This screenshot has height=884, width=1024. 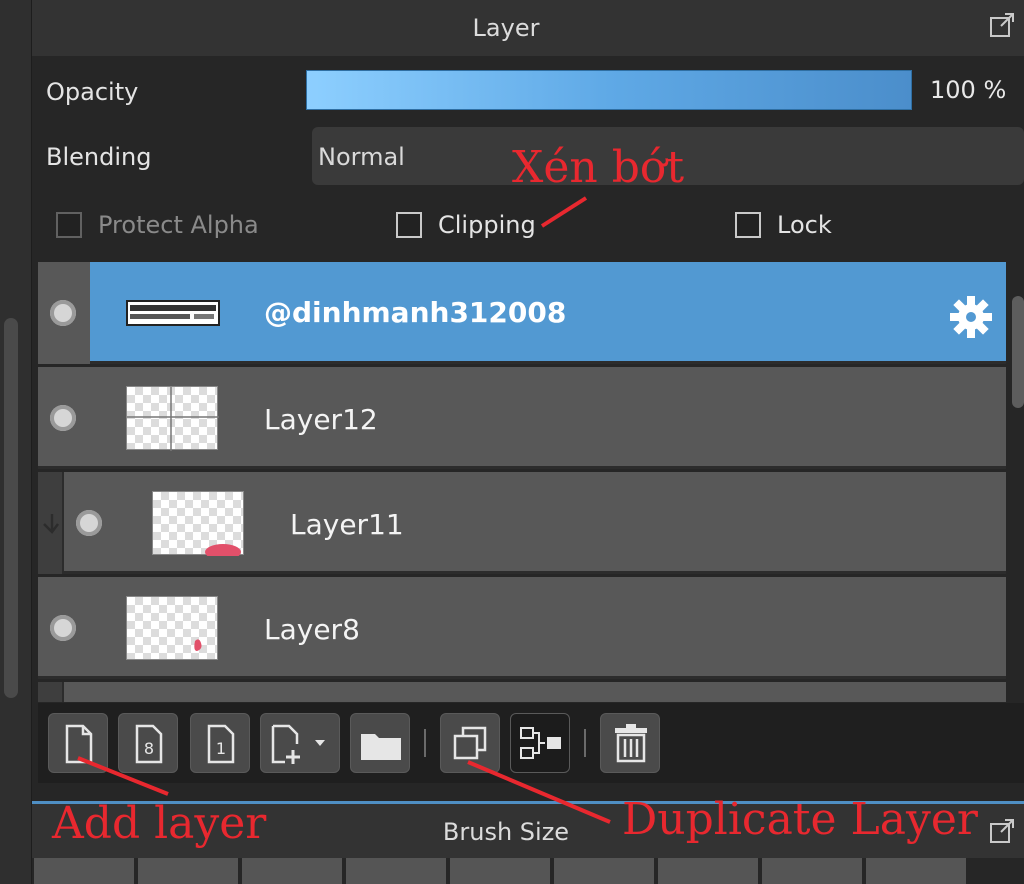 What do you see at coordinates (321, 419) in the screenshot?
I see `layer-name: Layer12` at bounding box center [321, 419].